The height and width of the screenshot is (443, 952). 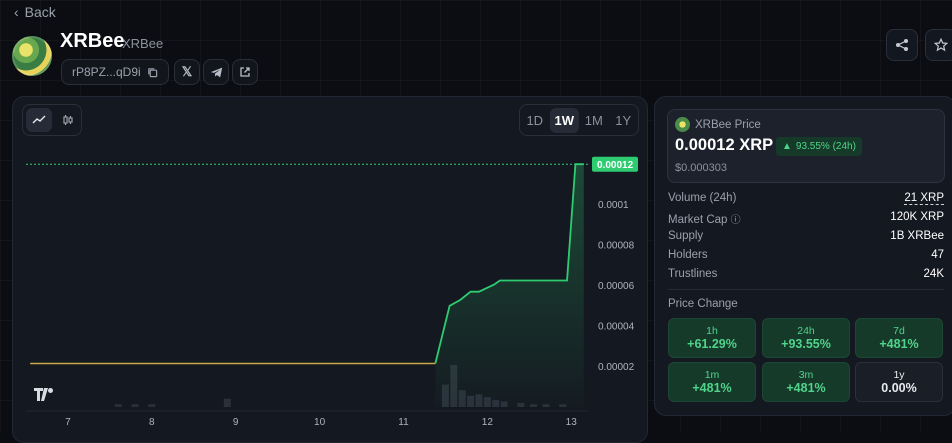 I want to click on stat-row-volume: Volume (24h) 21 XRP, so click(x=806, y=198).